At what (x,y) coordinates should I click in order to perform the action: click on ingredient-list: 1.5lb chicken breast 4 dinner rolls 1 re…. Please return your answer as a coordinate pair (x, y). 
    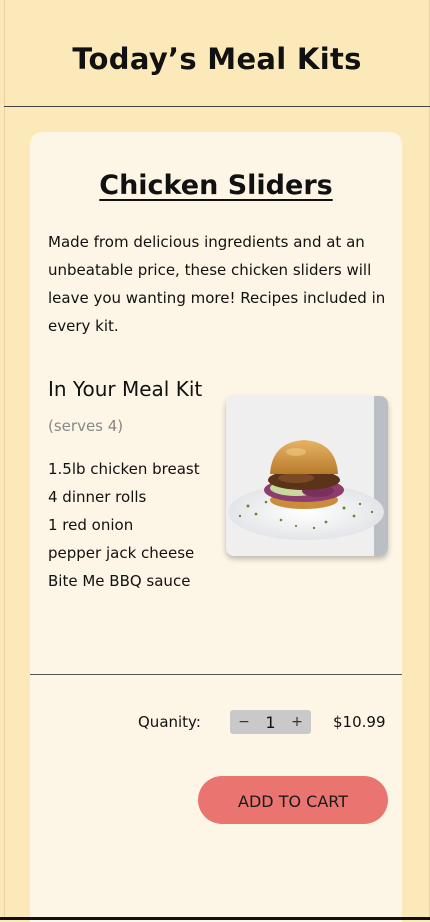
    Looking at the image, I should click on (133, 525).